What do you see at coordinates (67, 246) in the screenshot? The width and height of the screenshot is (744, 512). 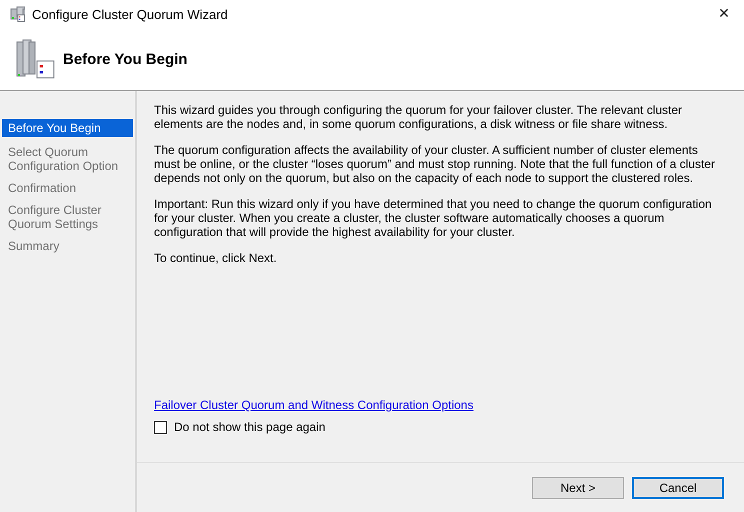 I see `wizard-step: Summary` at bounding box center [67, 246].